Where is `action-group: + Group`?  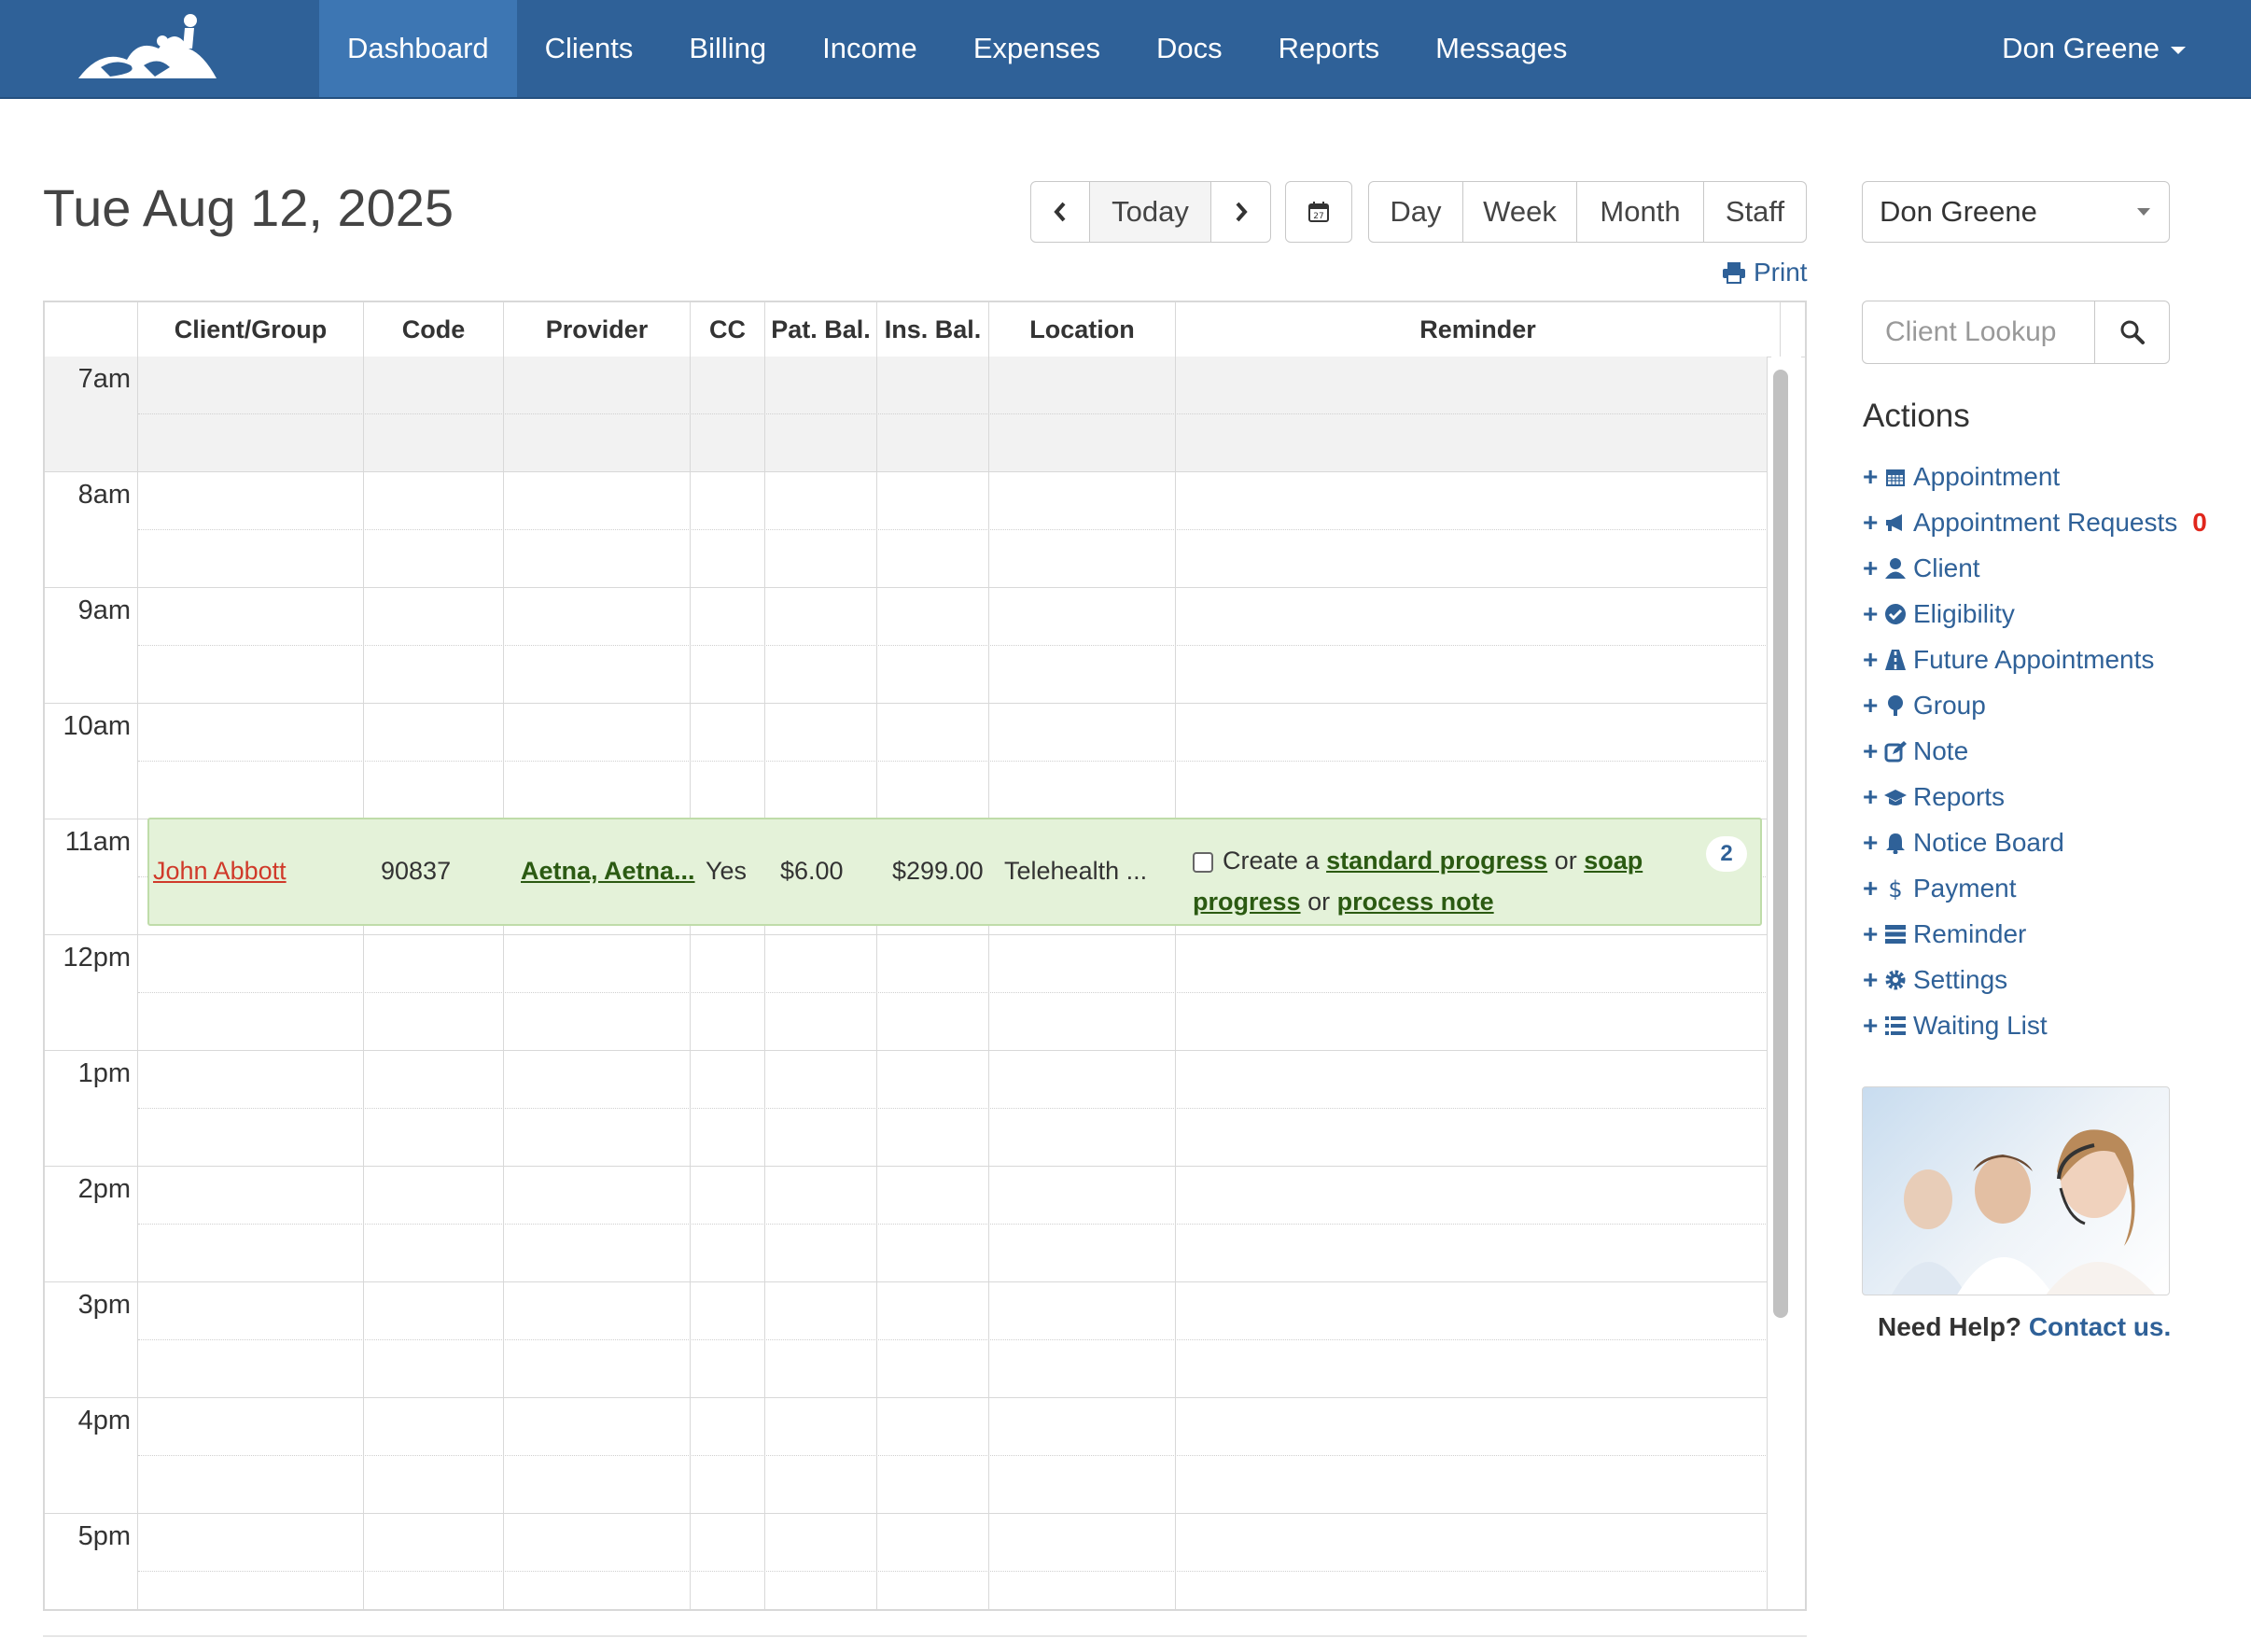
action-group: + Group is located at coordinates (2035, 705).